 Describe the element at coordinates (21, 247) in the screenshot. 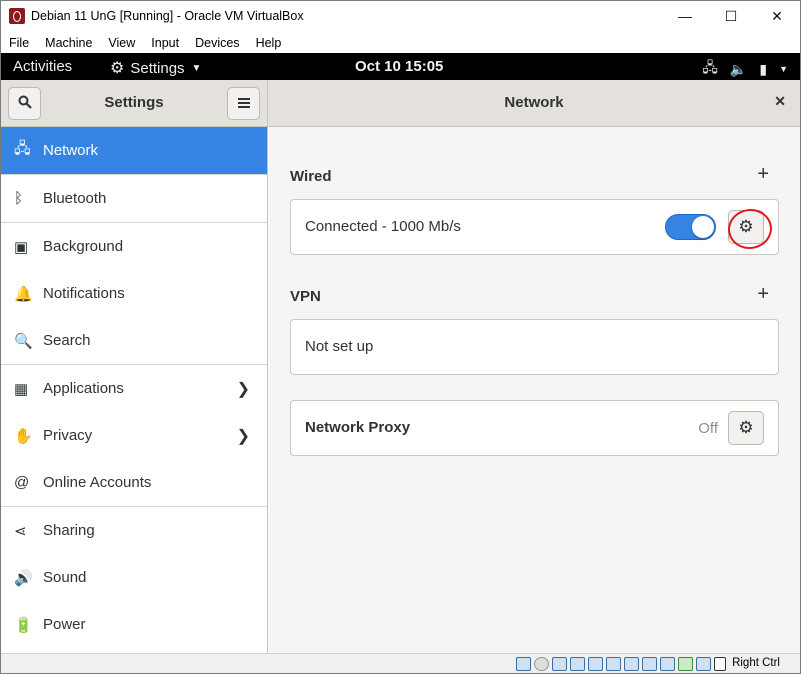

I see `background-icon: ▣` at that location.